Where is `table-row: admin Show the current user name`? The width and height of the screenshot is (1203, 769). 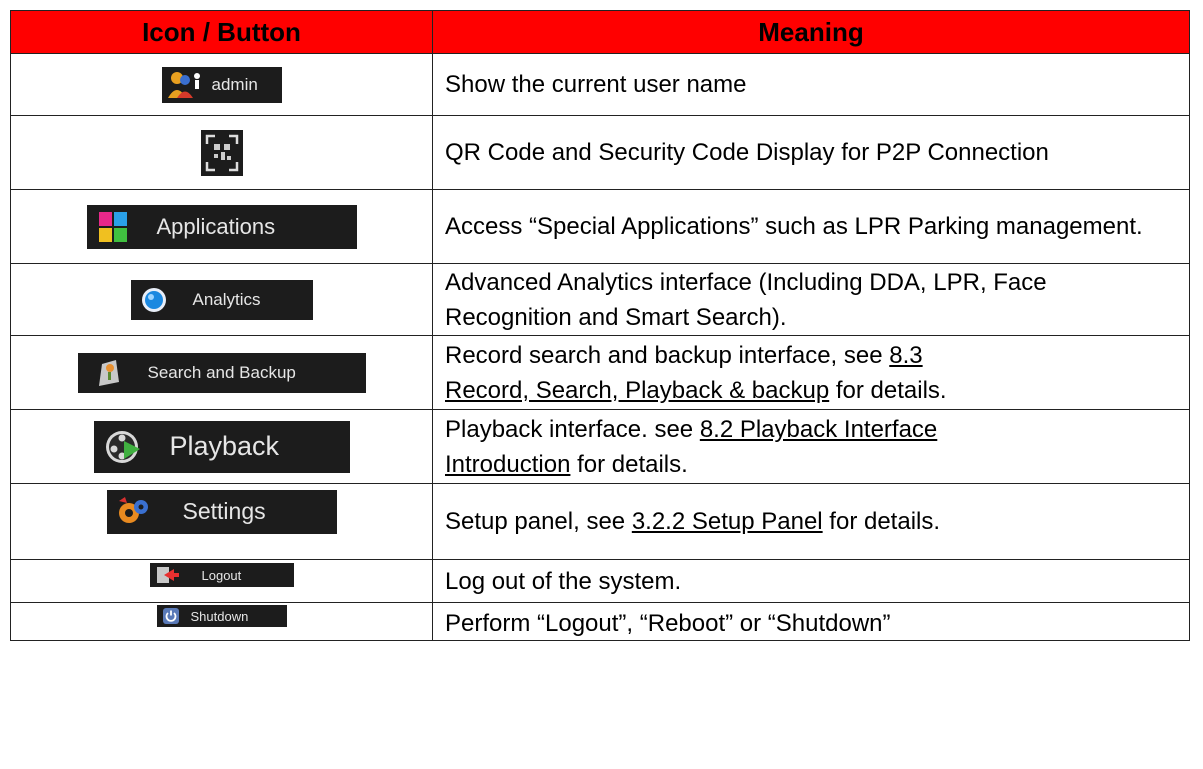 table-row: admin Show the current user name is located at coordinates (600, 84).